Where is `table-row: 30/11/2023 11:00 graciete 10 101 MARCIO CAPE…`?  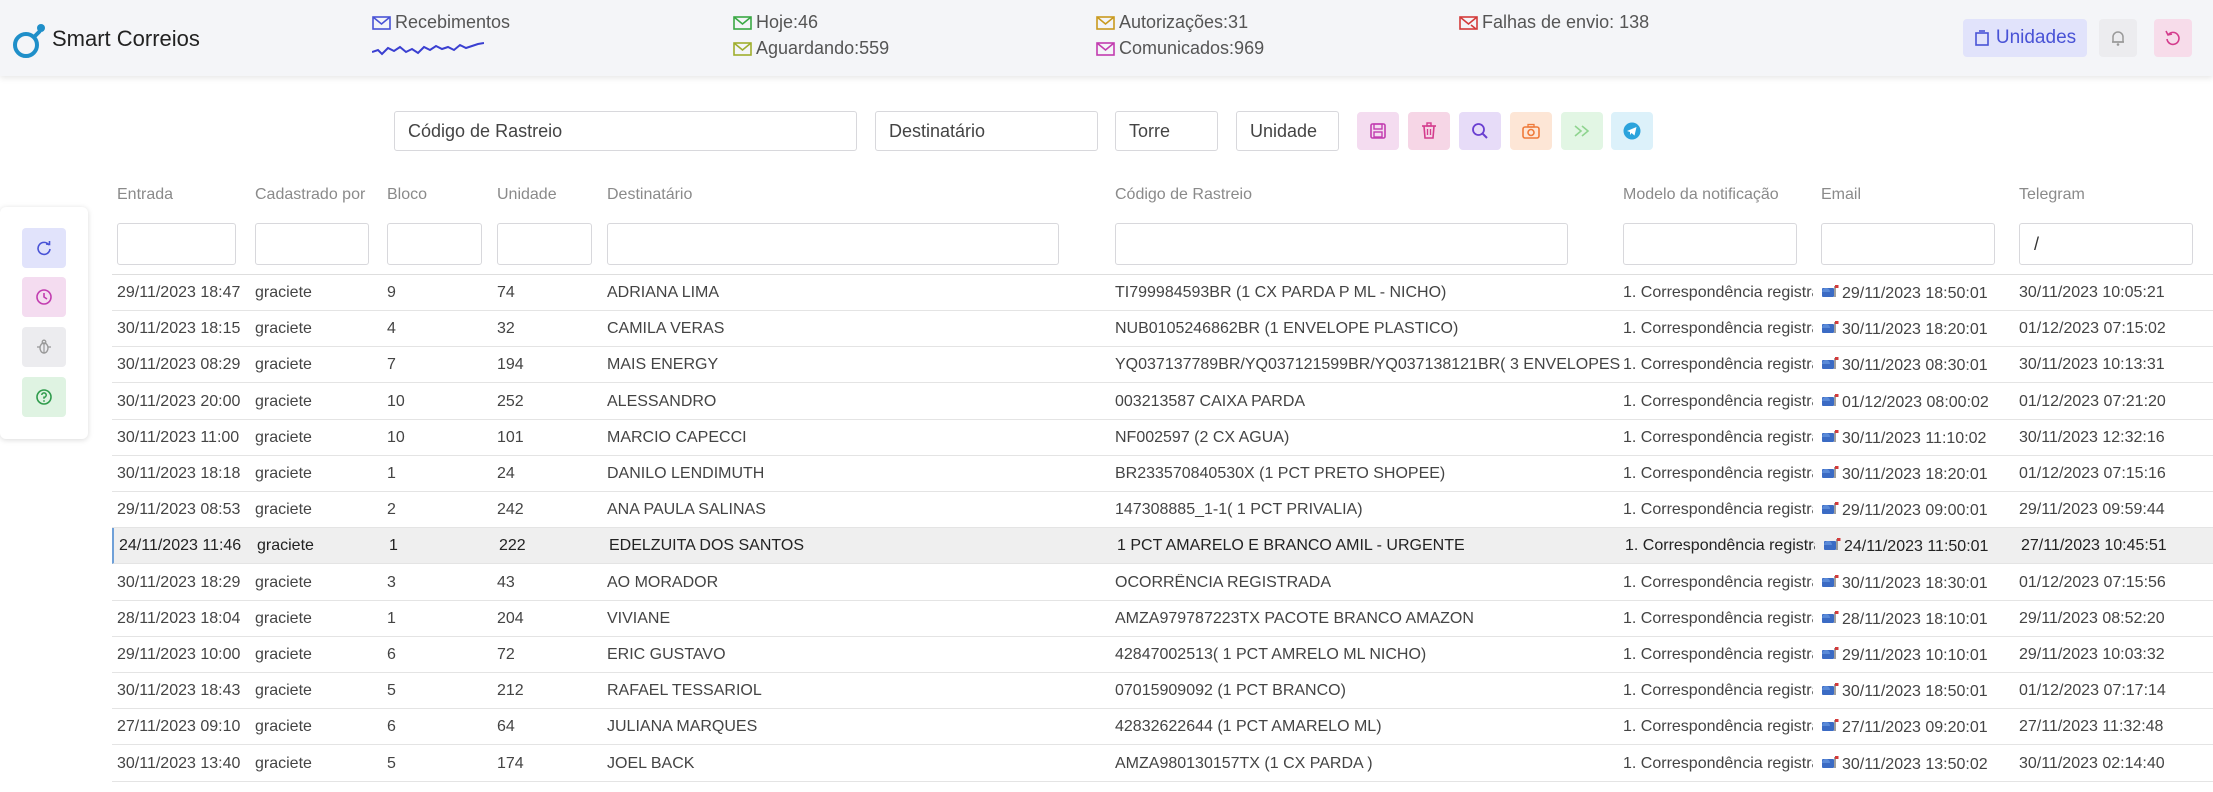
table-row: 30/11/2023 11:00 graciete 10 101 MARCIO CAPE… is located at coordinates (1162, 438).